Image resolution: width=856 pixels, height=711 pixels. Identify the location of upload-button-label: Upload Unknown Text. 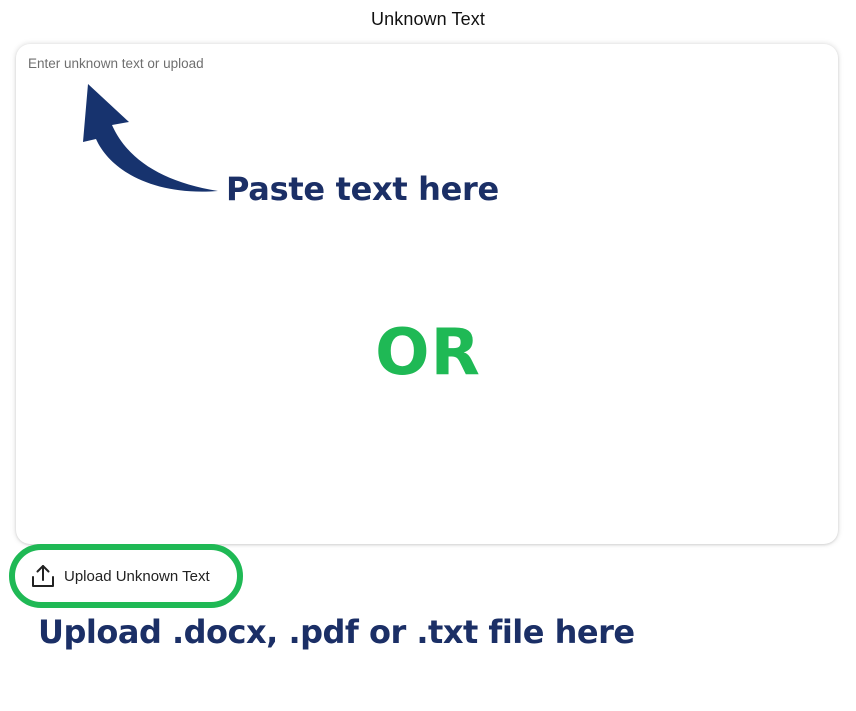
(137, 576).